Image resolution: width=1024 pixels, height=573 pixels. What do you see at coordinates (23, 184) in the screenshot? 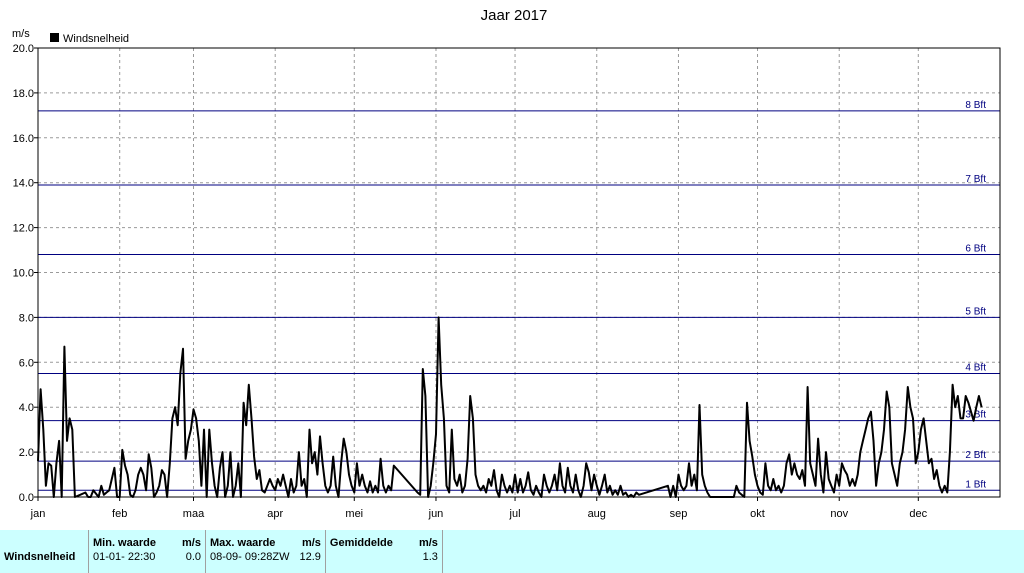
I see `y-tick-label: 14.0` at bounding box center [23, 184].